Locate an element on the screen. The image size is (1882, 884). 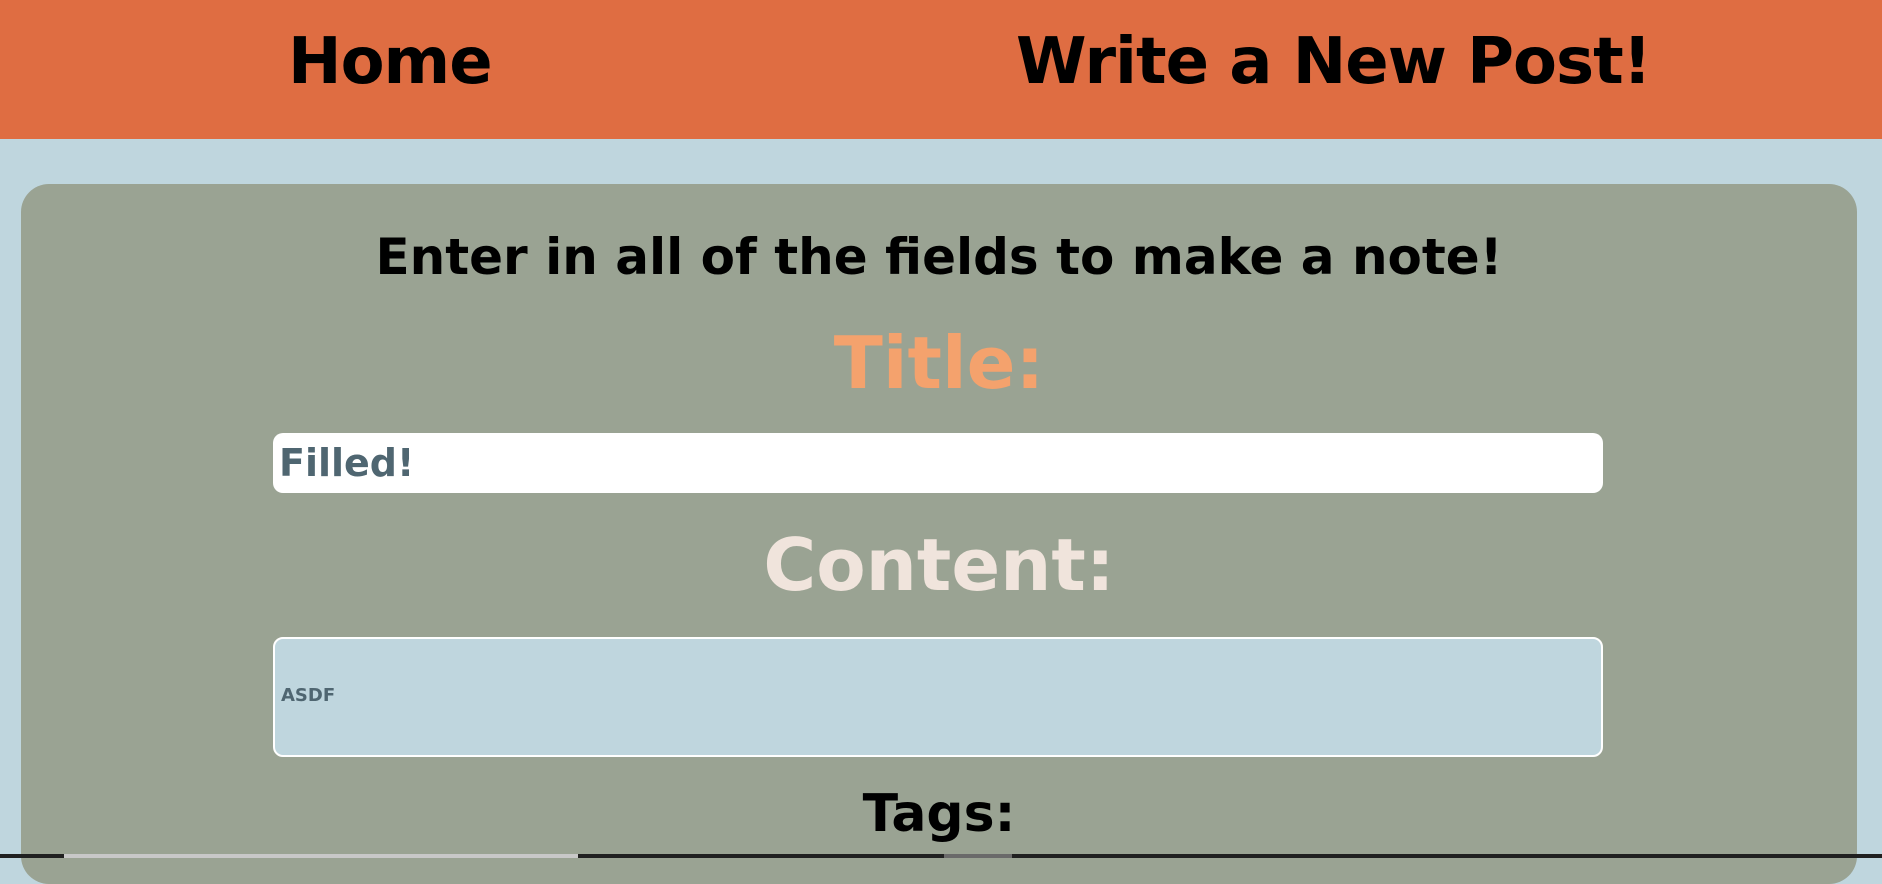
title-input is located at coordinates (938, 463).